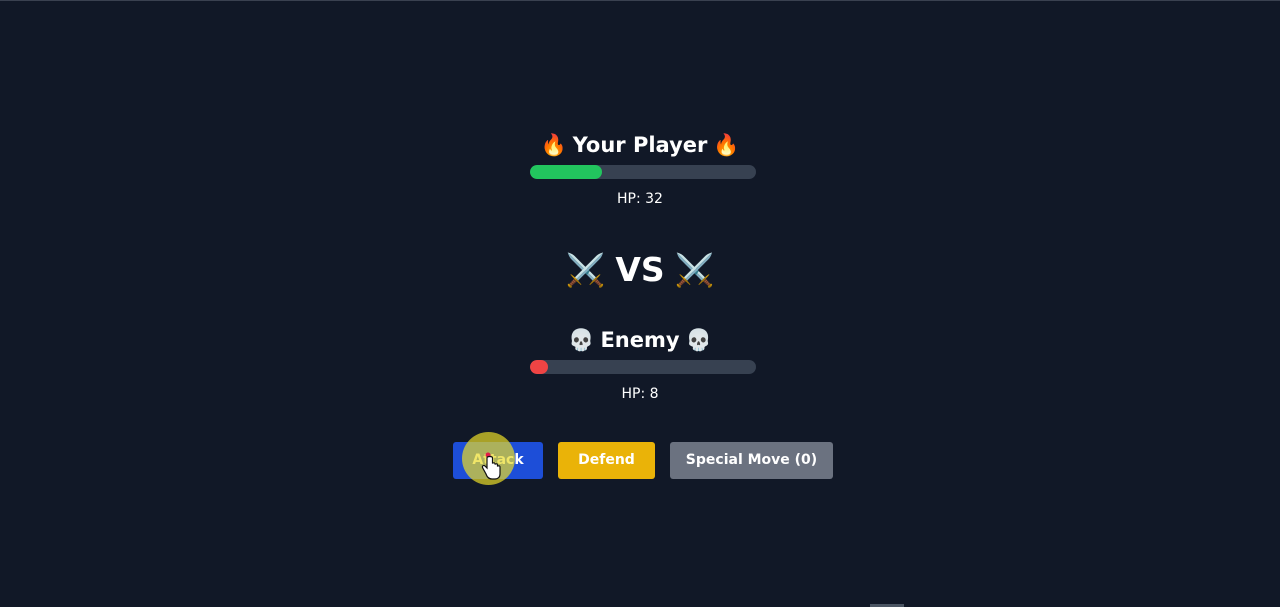 The height and width of the screenshot is (607, 1280). I want to click on player-hp-bar, so click(643, 172).